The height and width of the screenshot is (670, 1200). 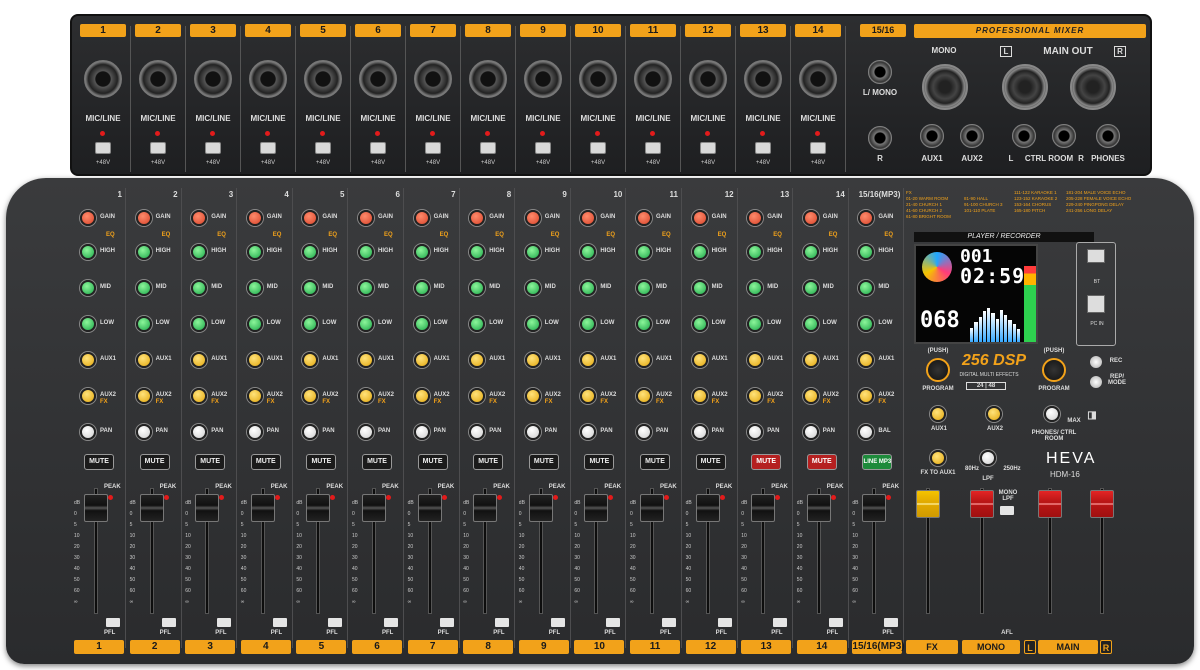 What do you see at coordinates (988, 458) in the screenshot?
I see `lpf-knob` at bounding box center [988, 458].